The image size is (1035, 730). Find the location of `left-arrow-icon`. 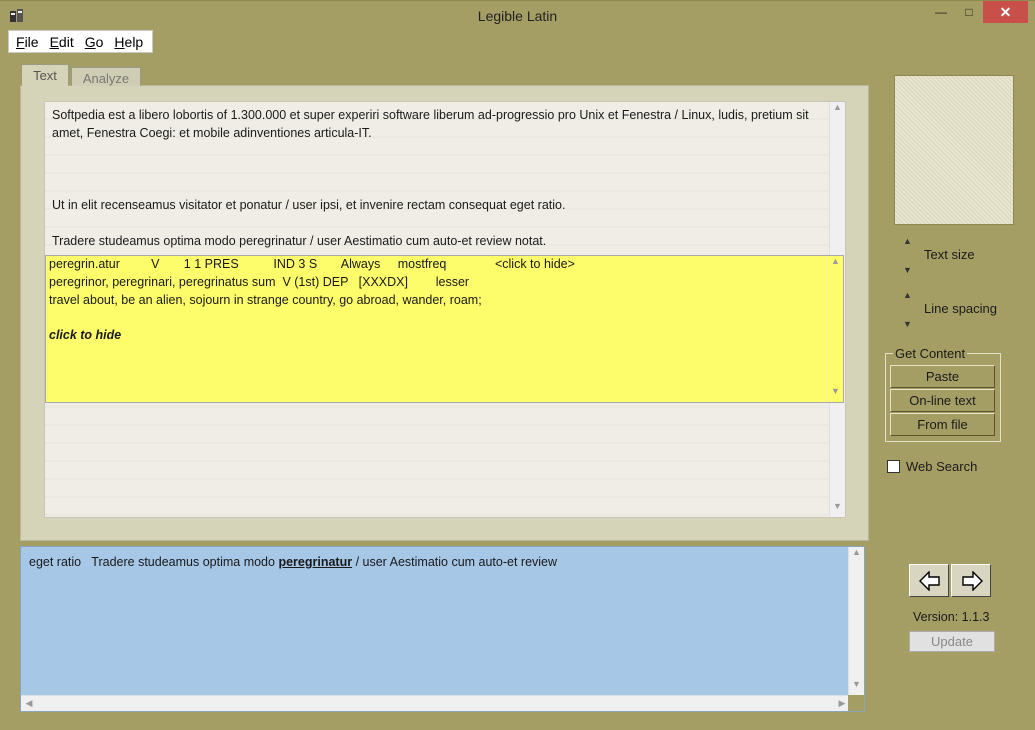

left-arrow-icon is located at coordinates (929, 581).